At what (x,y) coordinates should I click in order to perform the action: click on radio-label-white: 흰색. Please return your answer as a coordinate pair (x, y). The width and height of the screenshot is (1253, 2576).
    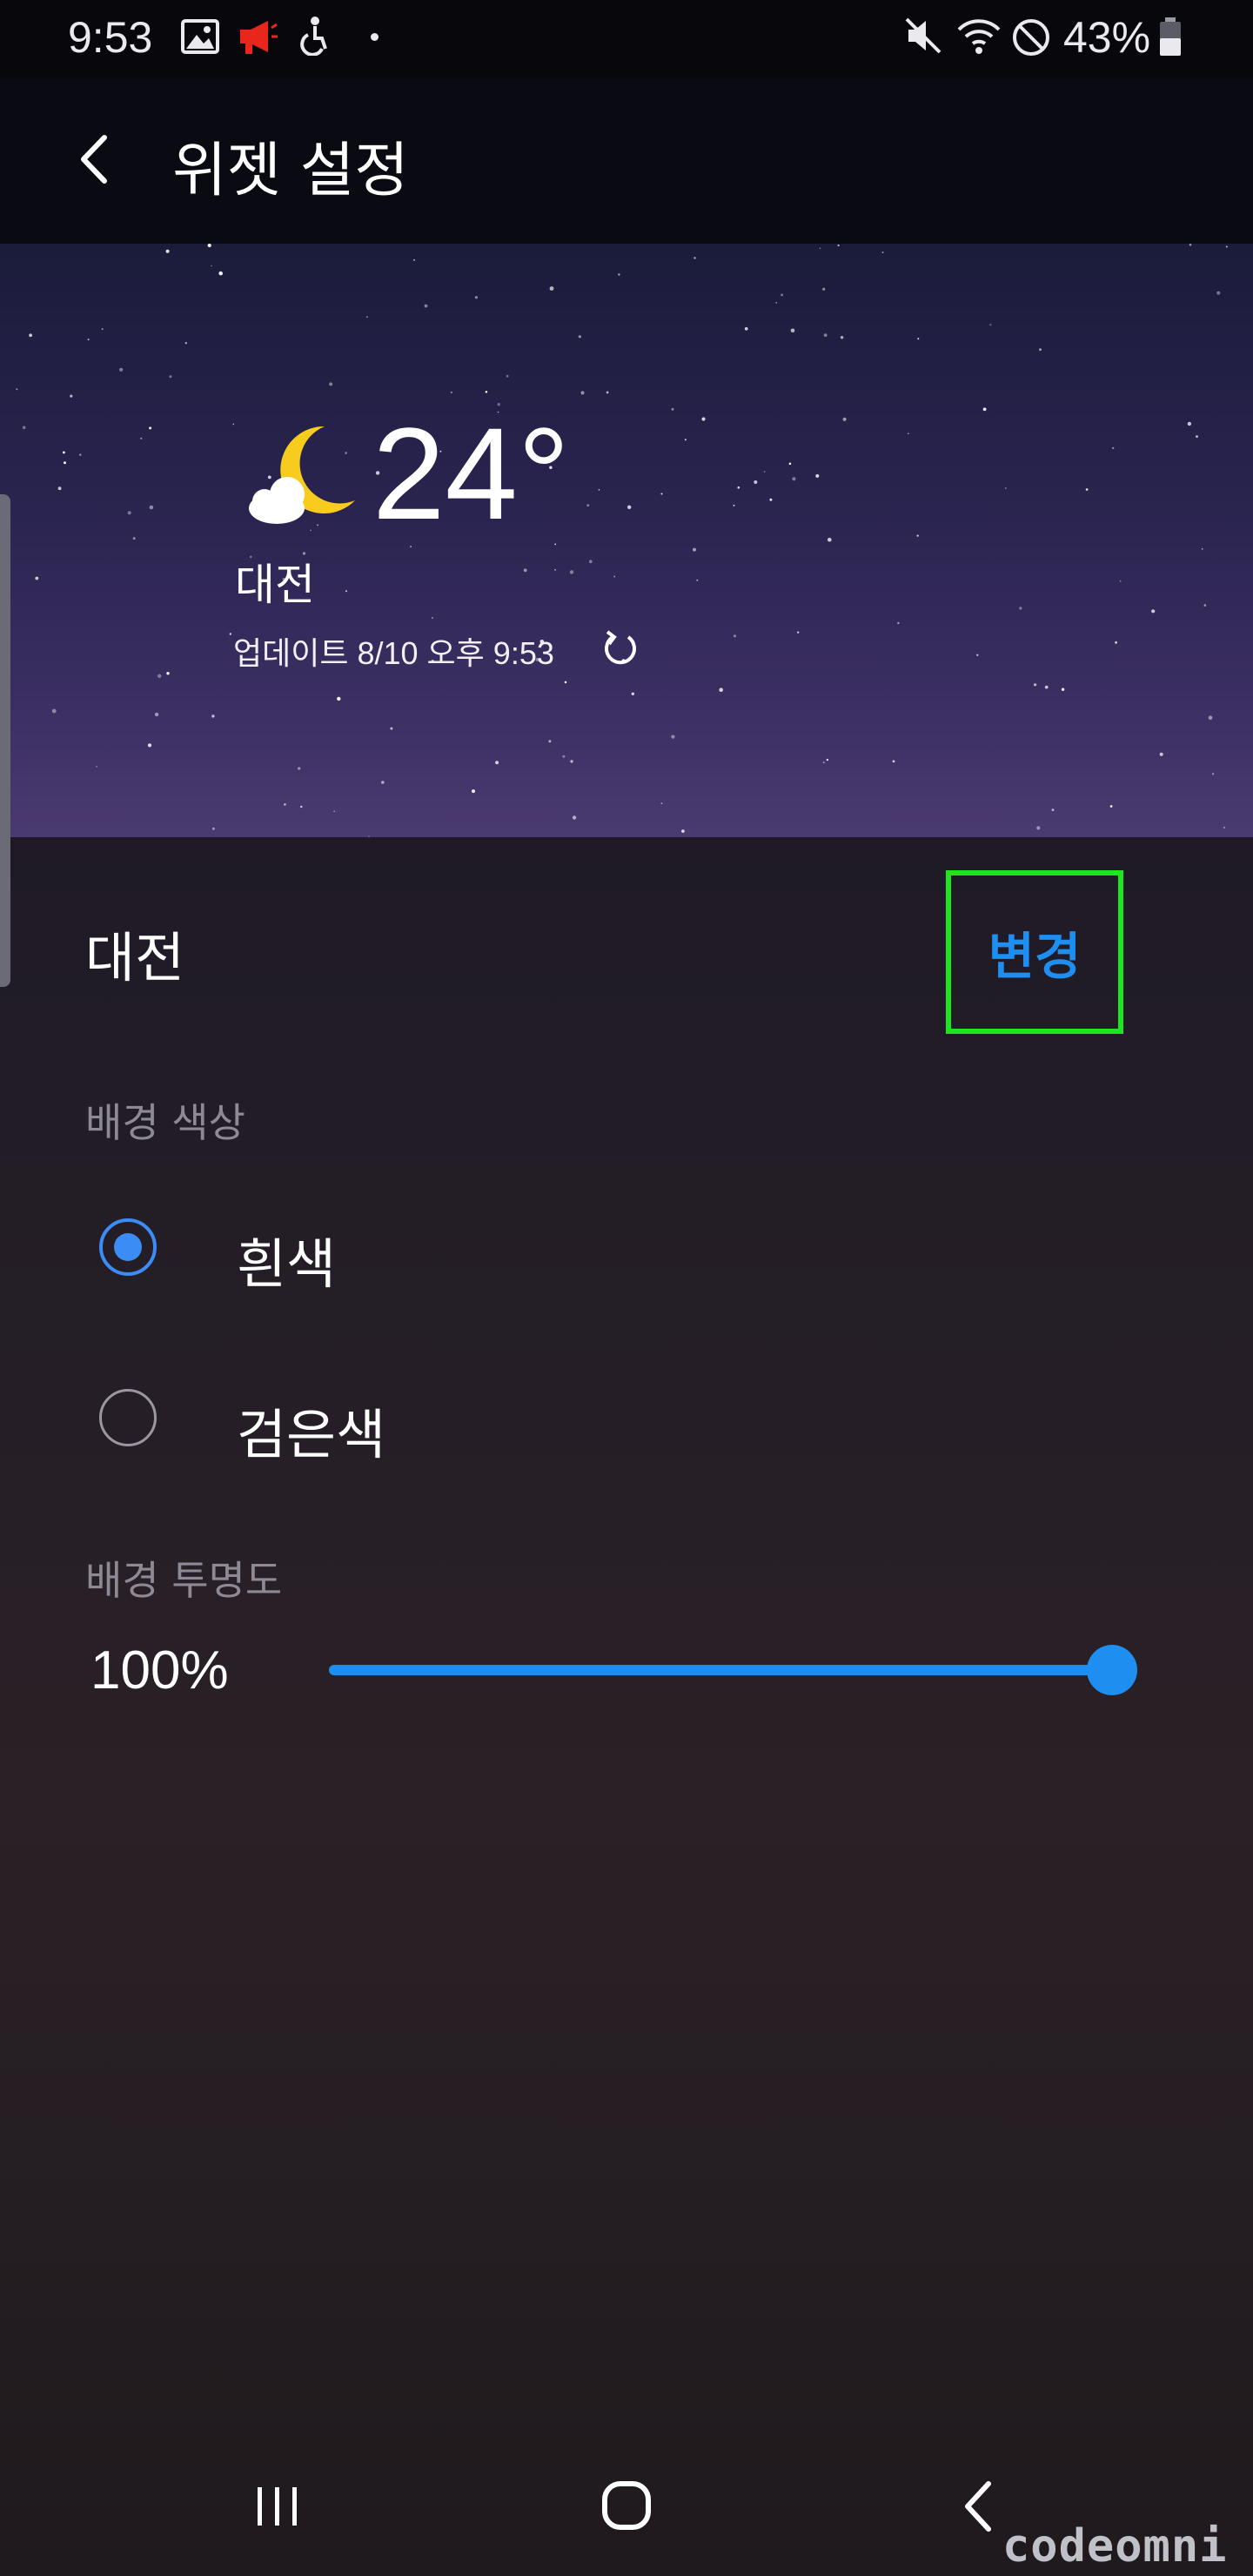
    Looking at the image, I should click on (287, 1264).